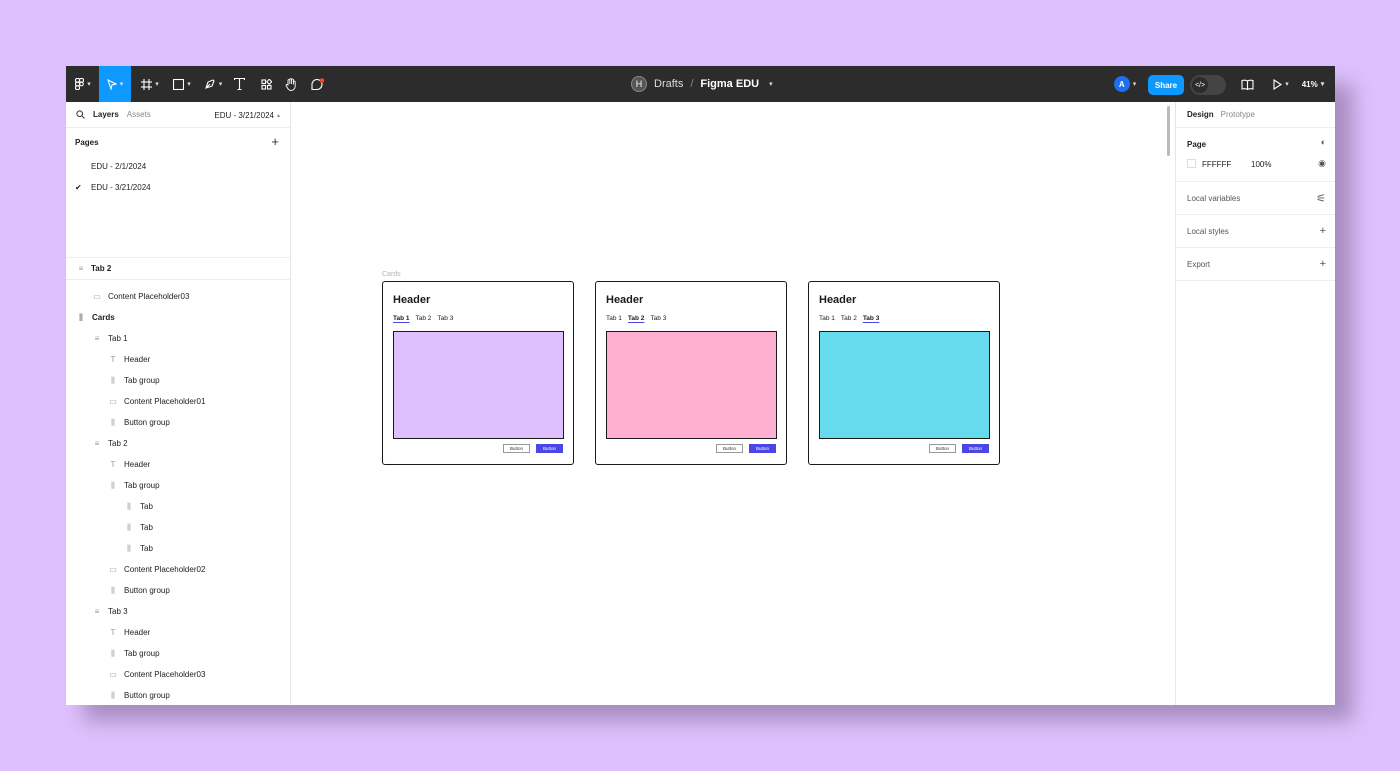 The width and height of the screenshot is (1400, 771). I want to click on page-bg-color: FFFFFF, so click(1216, 164).